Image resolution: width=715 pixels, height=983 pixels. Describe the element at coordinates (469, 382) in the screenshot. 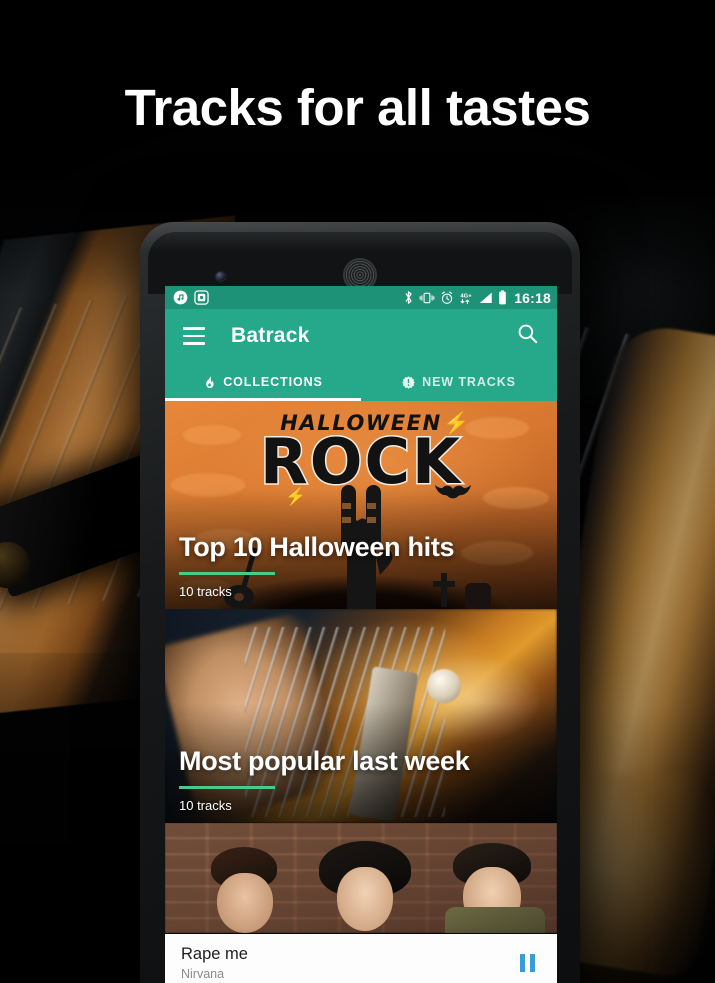

I see `tab-new-tracks-label: NEW TRACKS` at that location.